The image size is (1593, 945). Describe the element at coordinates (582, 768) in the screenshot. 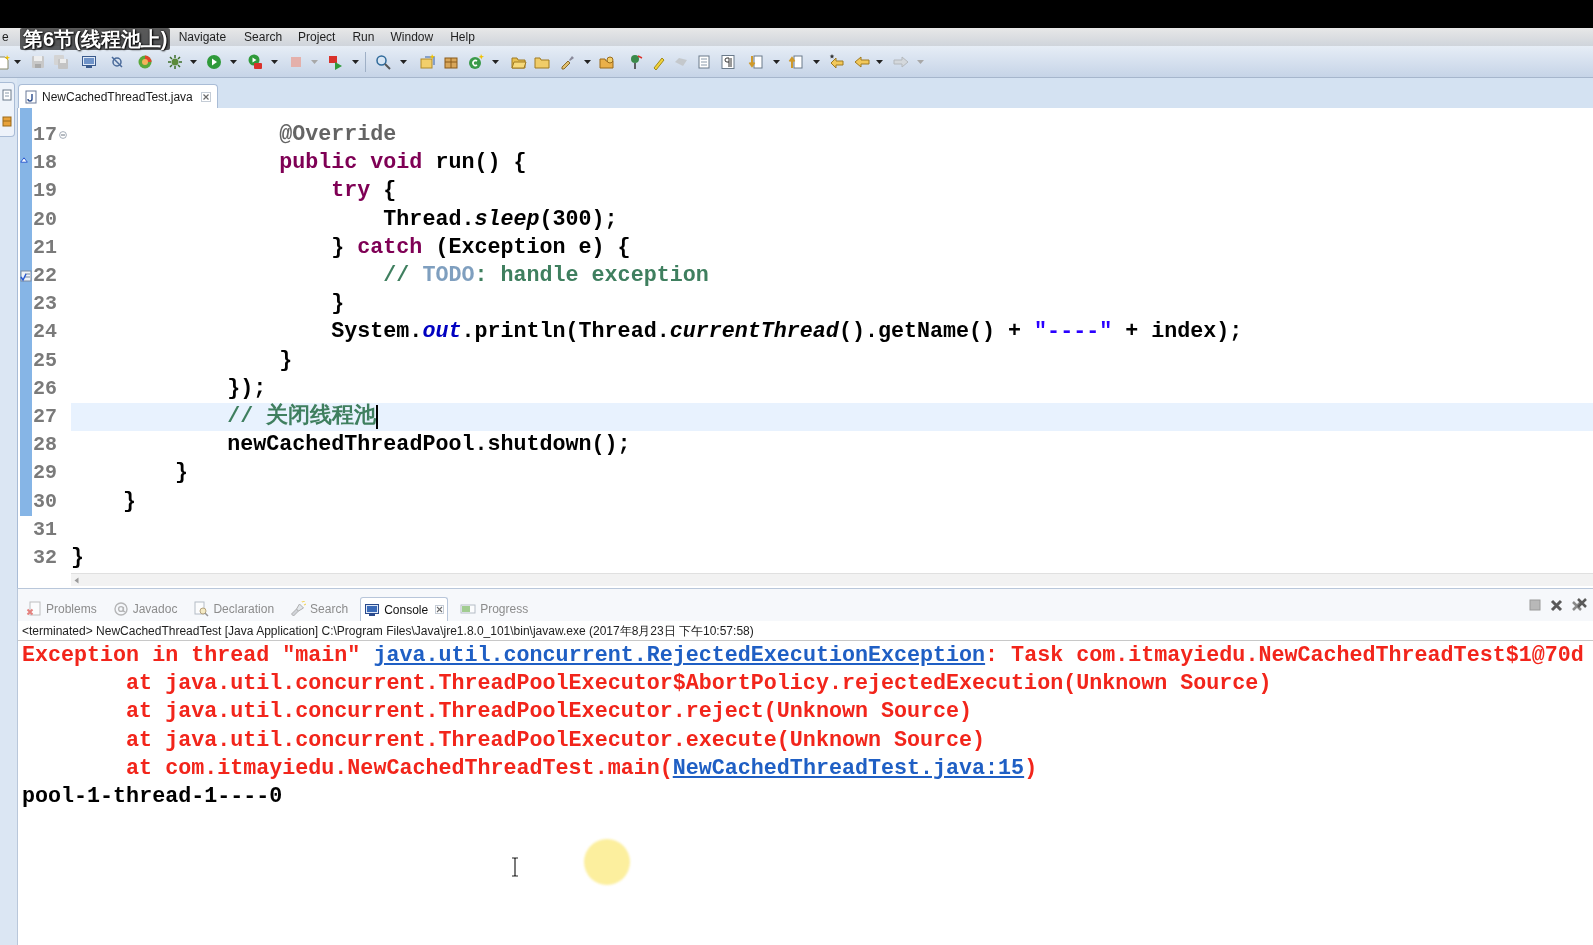

I see `stack-trace-line: at com.itmayiedu.NewCachedThreadTest.main(NewCachedThreadTest.java:15)` at that location.